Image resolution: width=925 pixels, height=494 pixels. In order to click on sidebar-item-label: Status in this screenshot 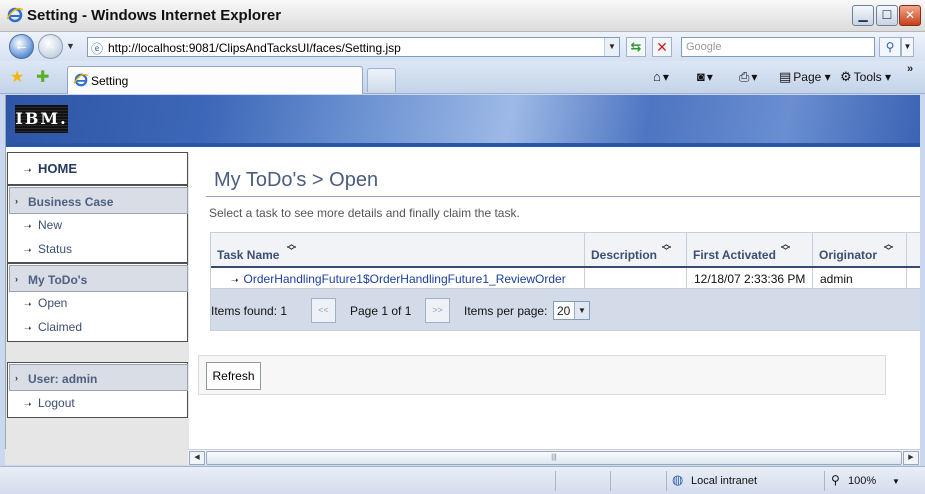, I will do `click(55, 249)`.